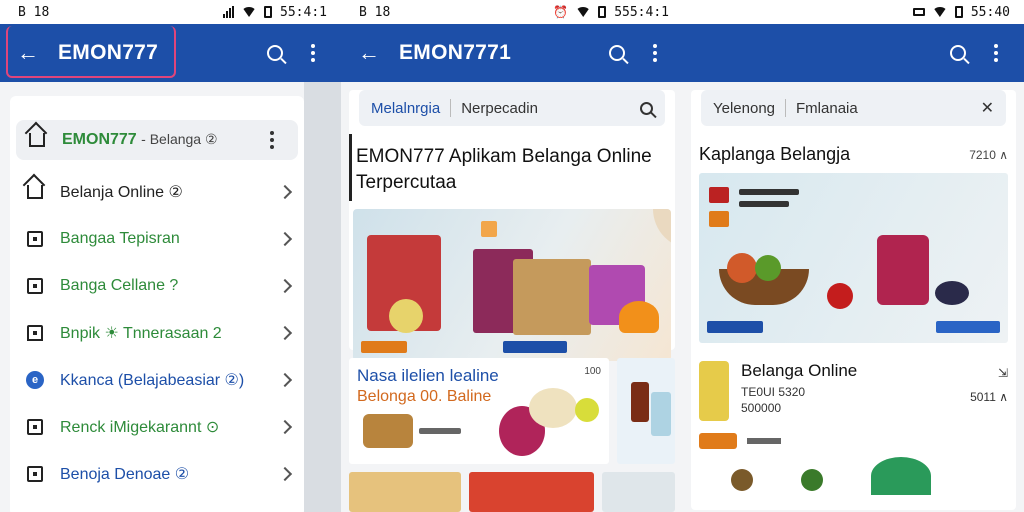  Describe the element at coordinates (769, 192) in the screenshot. I see `banner-text-line` at that location.